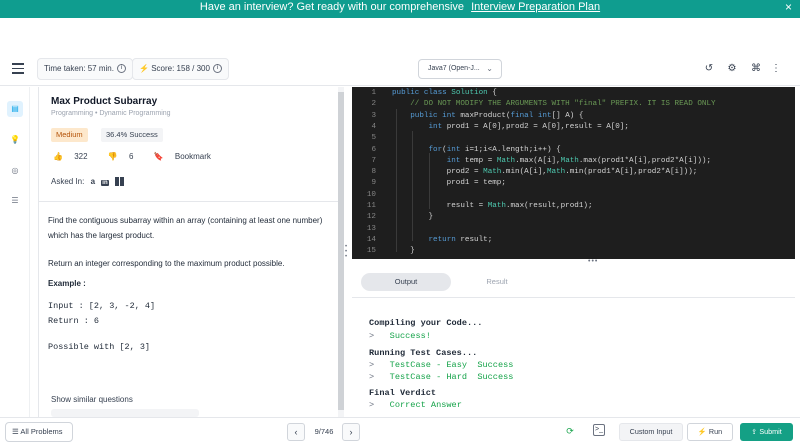 The height and width of the screenshot is (444, 800). What do you see at coordinates (371, 251) in the screenshot?
I see `line-number: 15` at bounding box center [371, 251].